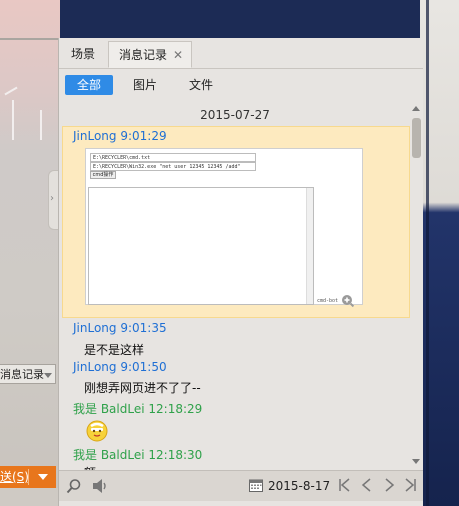  Describe the element at coordinates (241, 485) in the screenshot. I see `history-toolbar: 2015-8-17` at that location.